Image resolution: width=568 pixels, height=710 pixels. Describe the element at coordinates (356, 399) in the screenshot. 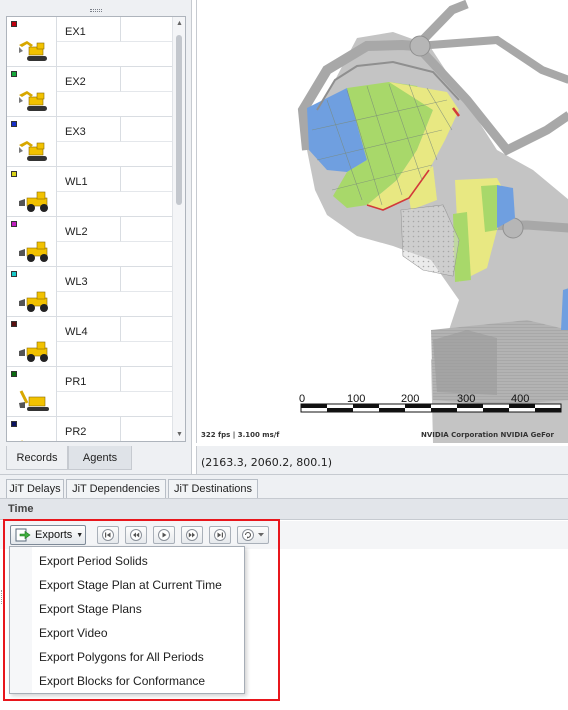

I see `scale-label: 100` at that location.